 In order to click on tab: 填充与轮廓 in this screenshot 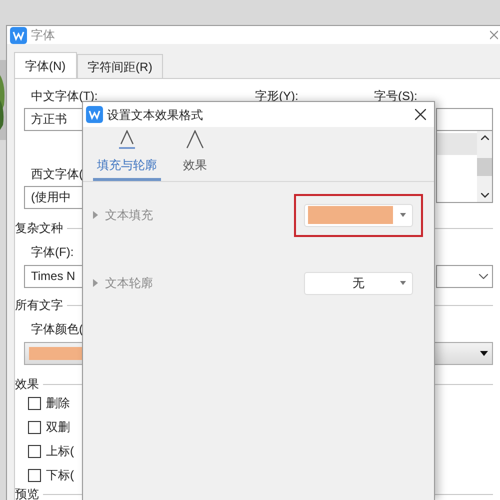, I will do `click(127, 155)`.